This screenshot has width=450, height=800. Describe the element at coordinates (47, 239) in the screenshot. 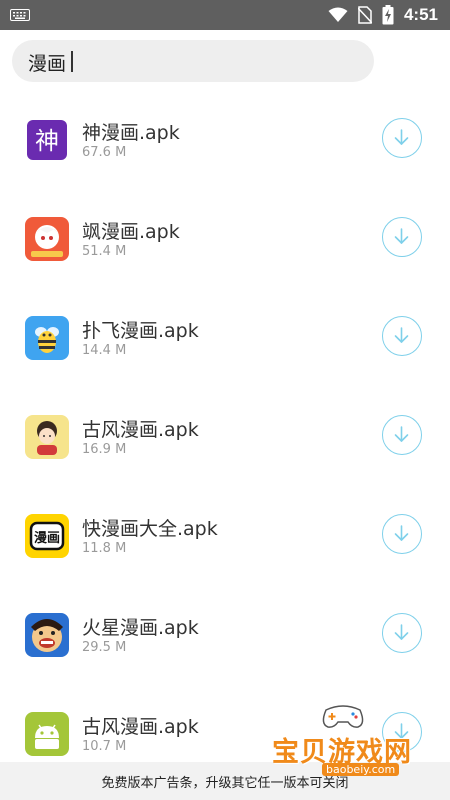

I see `sa-manhua-app-icon` at that location.